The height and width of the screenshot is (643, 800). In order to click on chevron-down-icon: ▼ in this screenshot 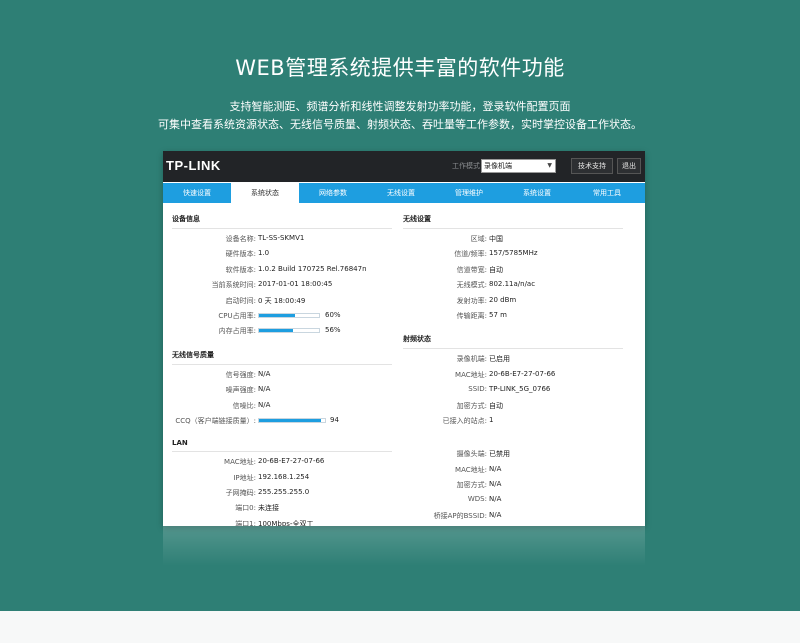, I will do `click(549, 165)`.